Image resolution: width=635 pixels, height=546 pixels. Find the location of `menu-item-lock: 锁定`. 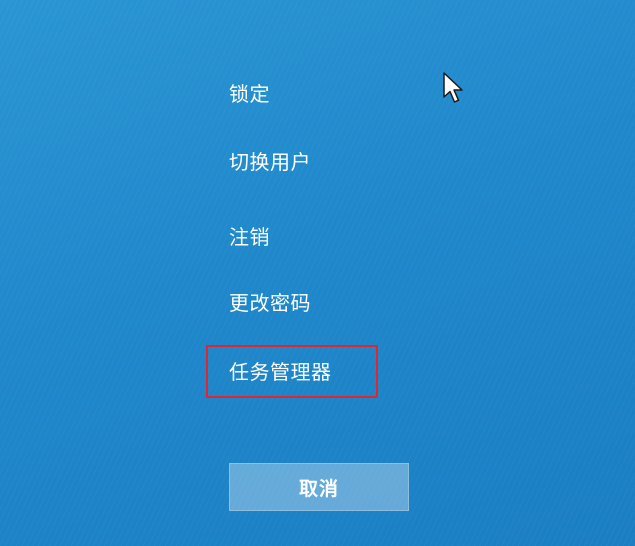

menu-item-lock: 锁定 is located at coordinates (249, 94).